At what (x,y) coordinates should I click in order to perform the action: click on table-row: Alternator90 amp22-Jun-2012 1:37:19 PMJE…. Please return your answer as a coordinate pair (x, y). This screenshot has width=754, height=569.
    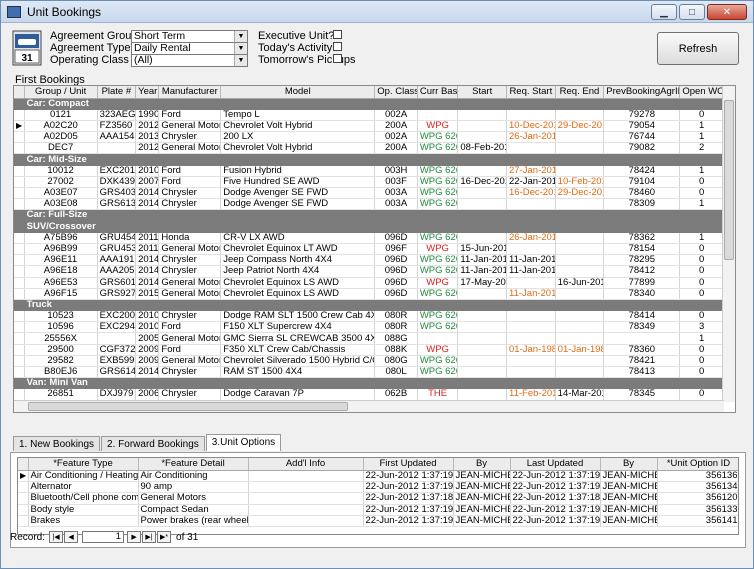
    Looking at the image, I should click on (378, 487).